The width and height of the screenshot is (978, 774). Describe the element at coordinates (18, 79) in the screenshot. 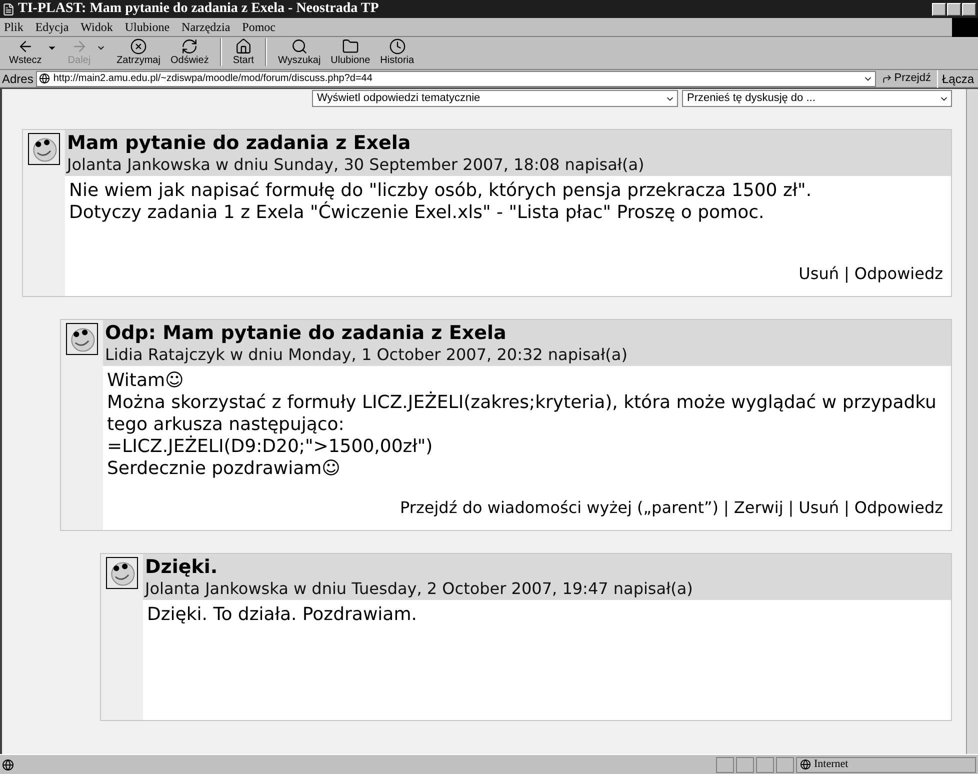

I see `address-label: Adres` at that location.